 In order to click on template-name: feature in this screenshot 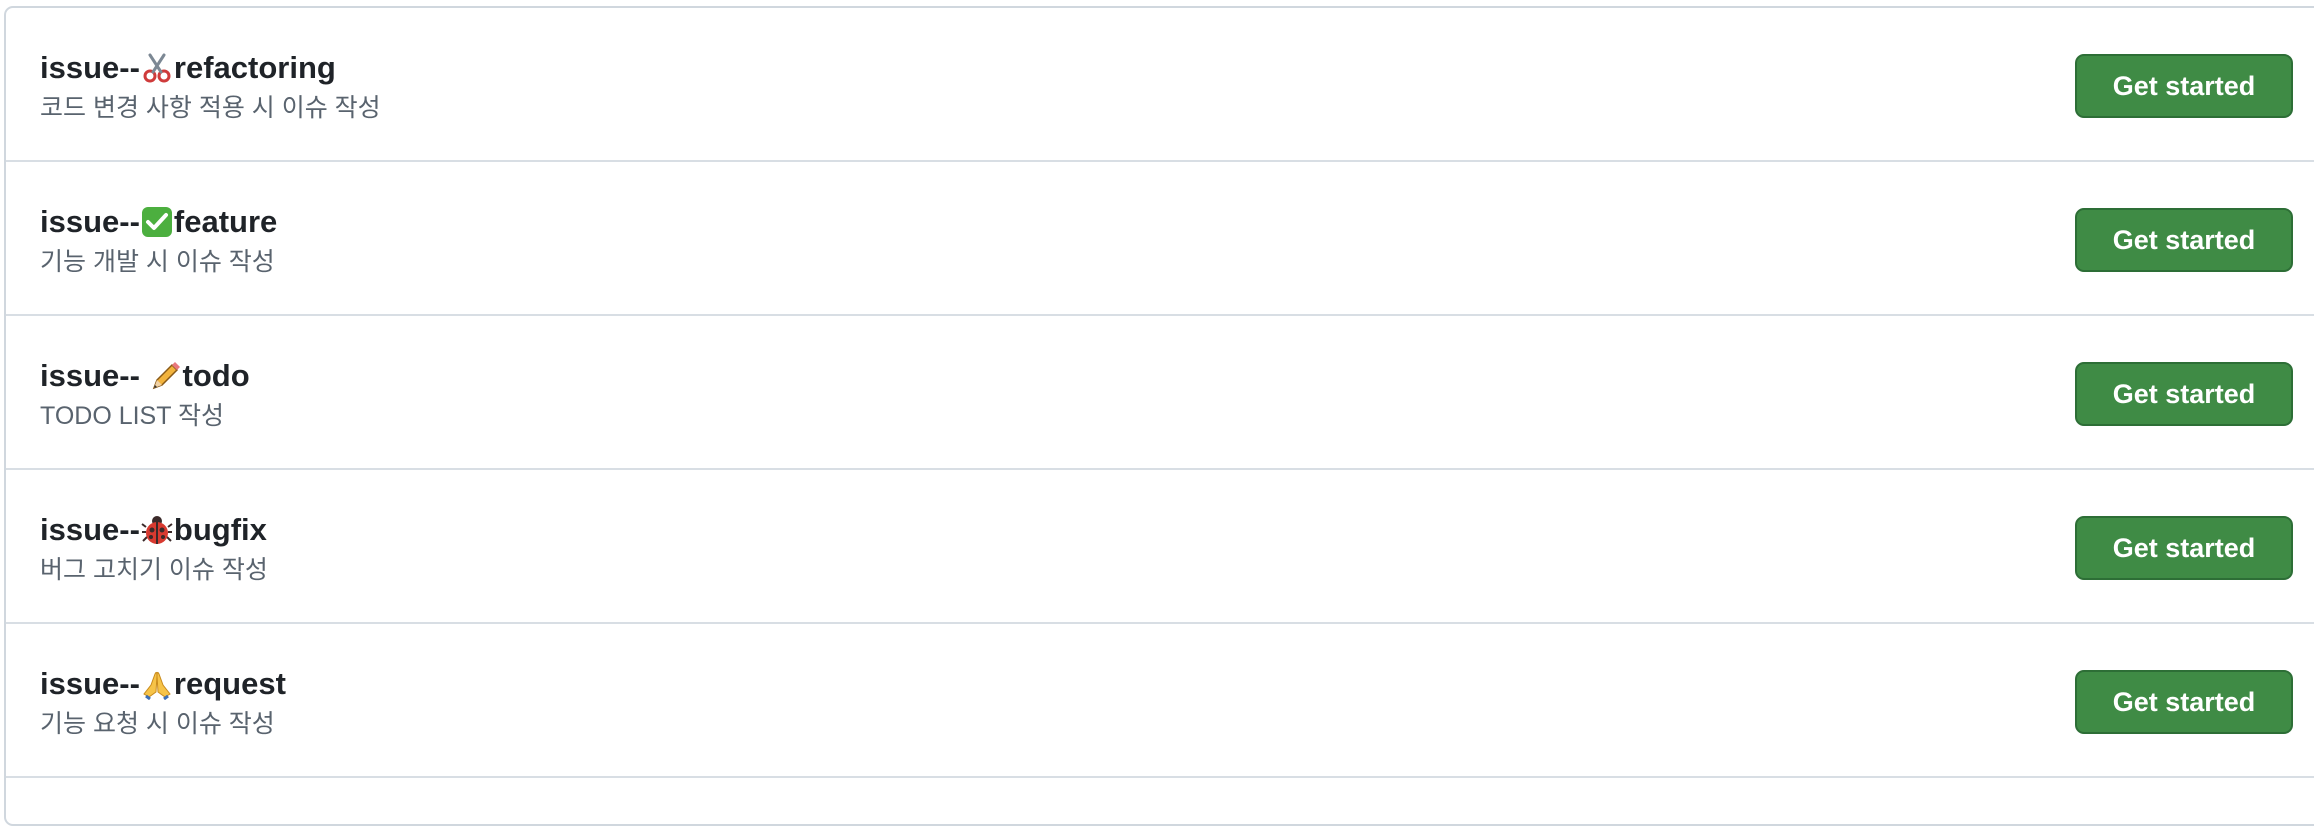, I will do `click(225, 221)`.